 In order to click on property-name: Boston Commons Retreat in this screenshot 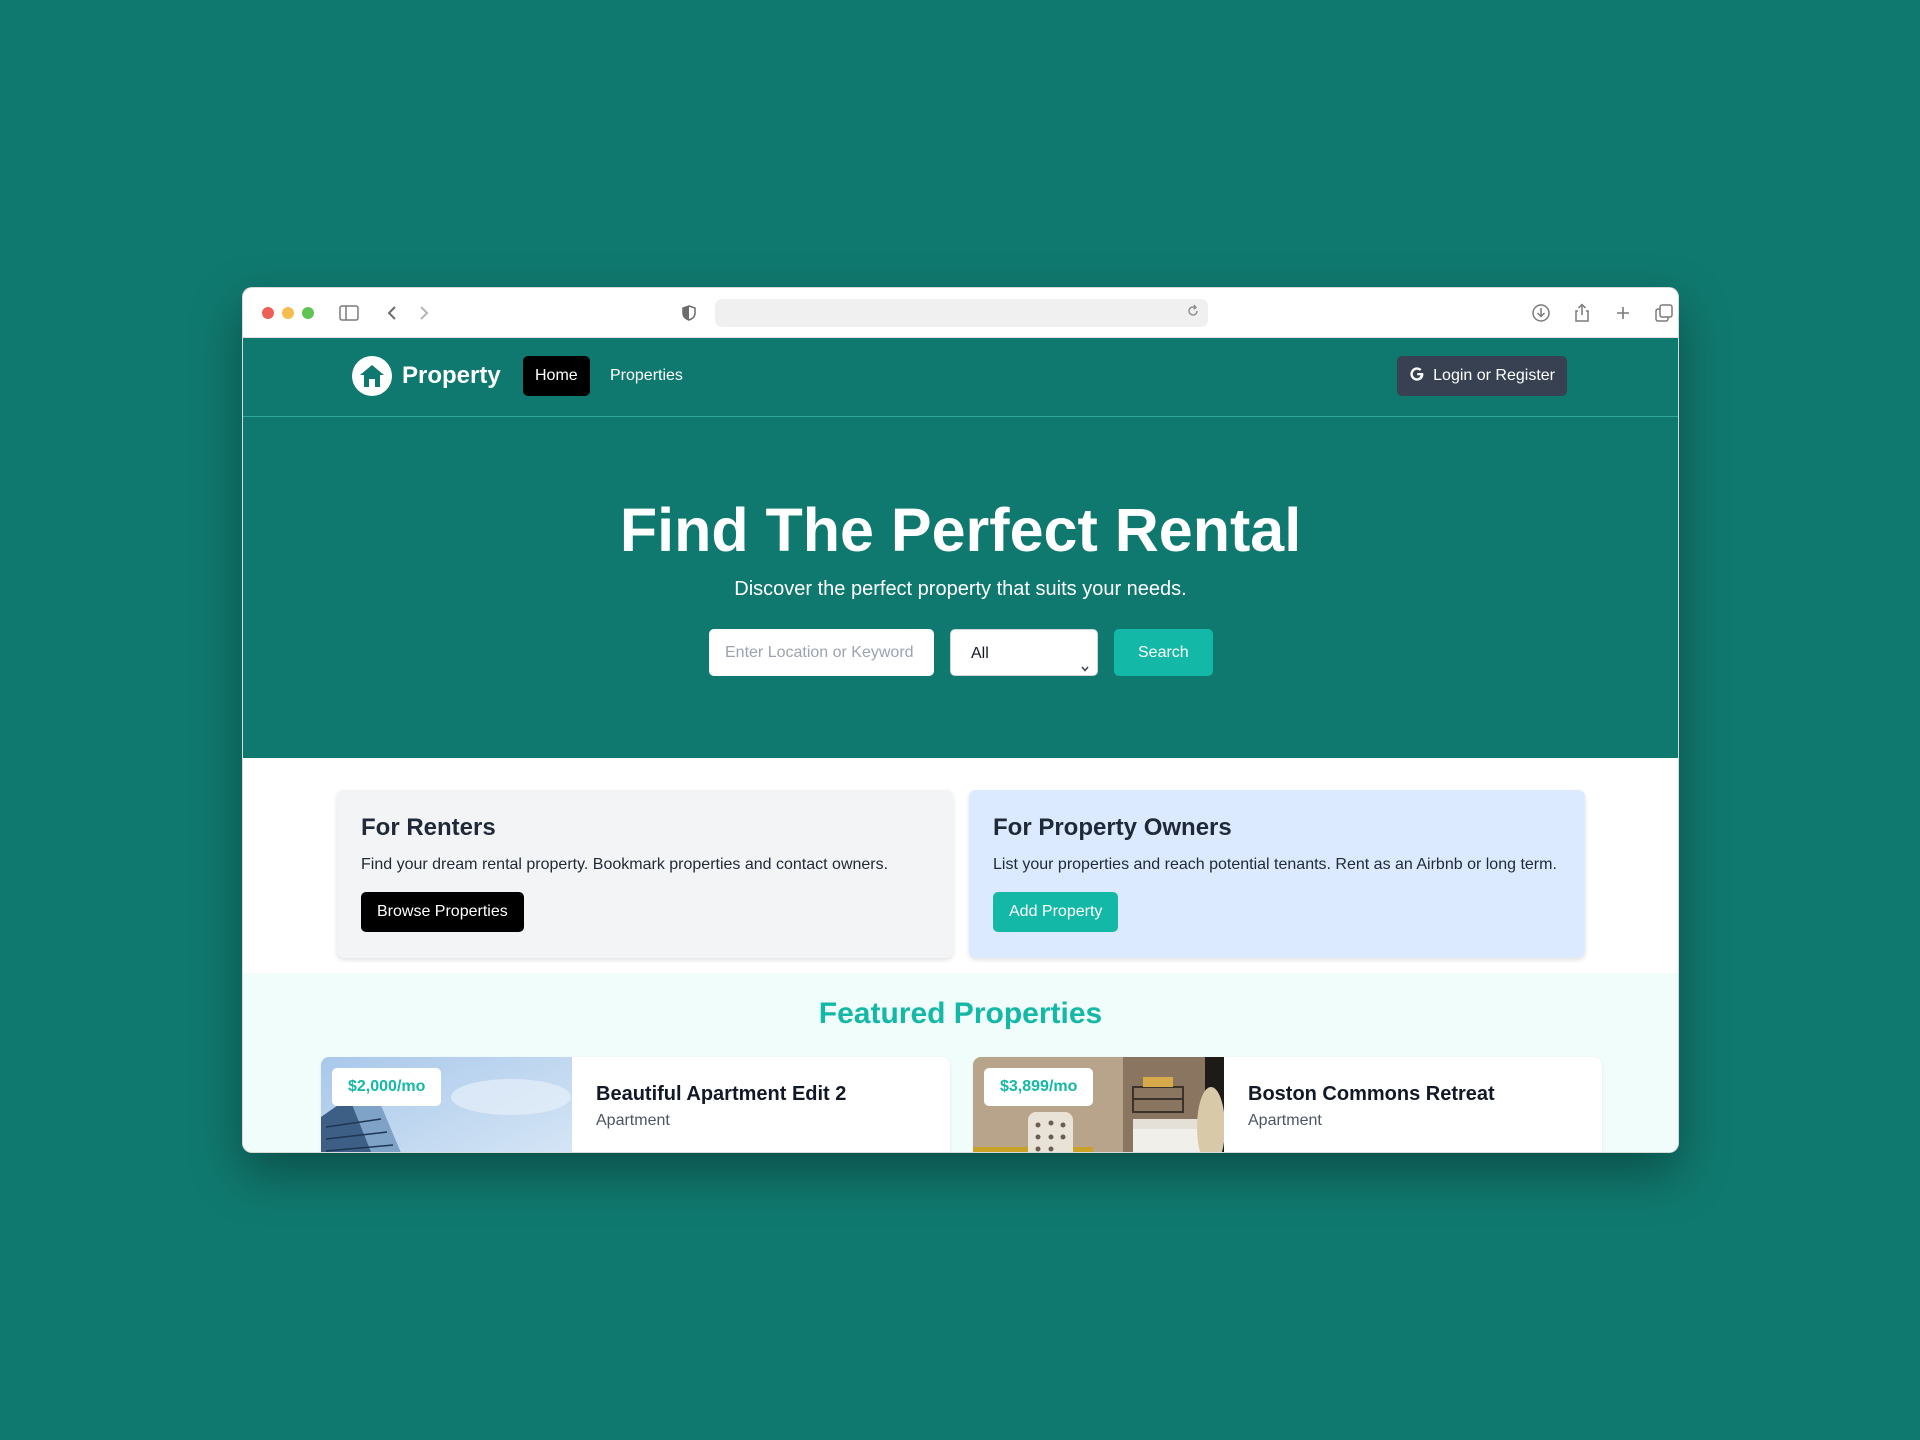, I will do `click(1371, 1094)`.